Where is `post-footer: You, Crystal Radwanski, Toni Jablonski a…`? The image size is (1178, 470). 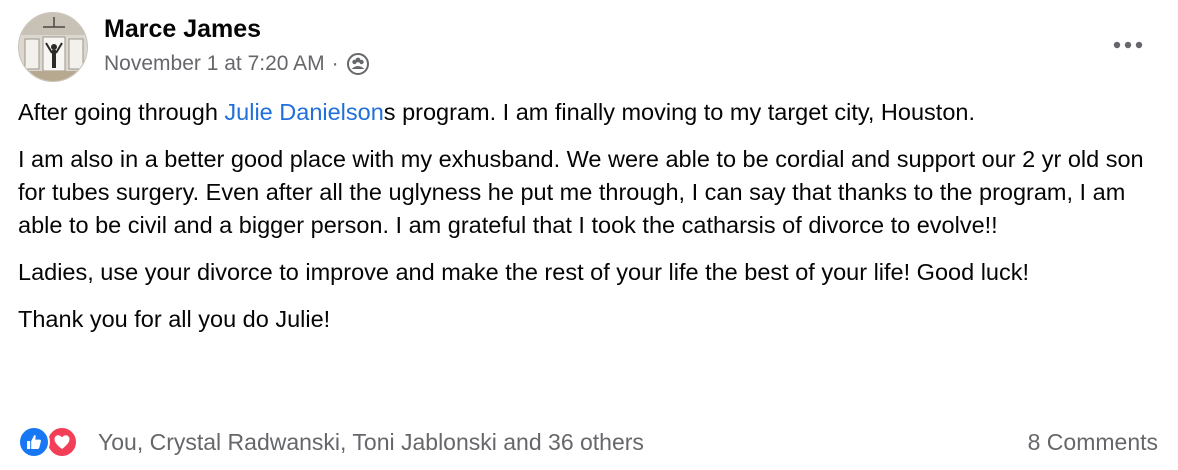
post-footer: You, Crystal Radwanski, Toni Jablonski a… is located at coordinates (588, 442).